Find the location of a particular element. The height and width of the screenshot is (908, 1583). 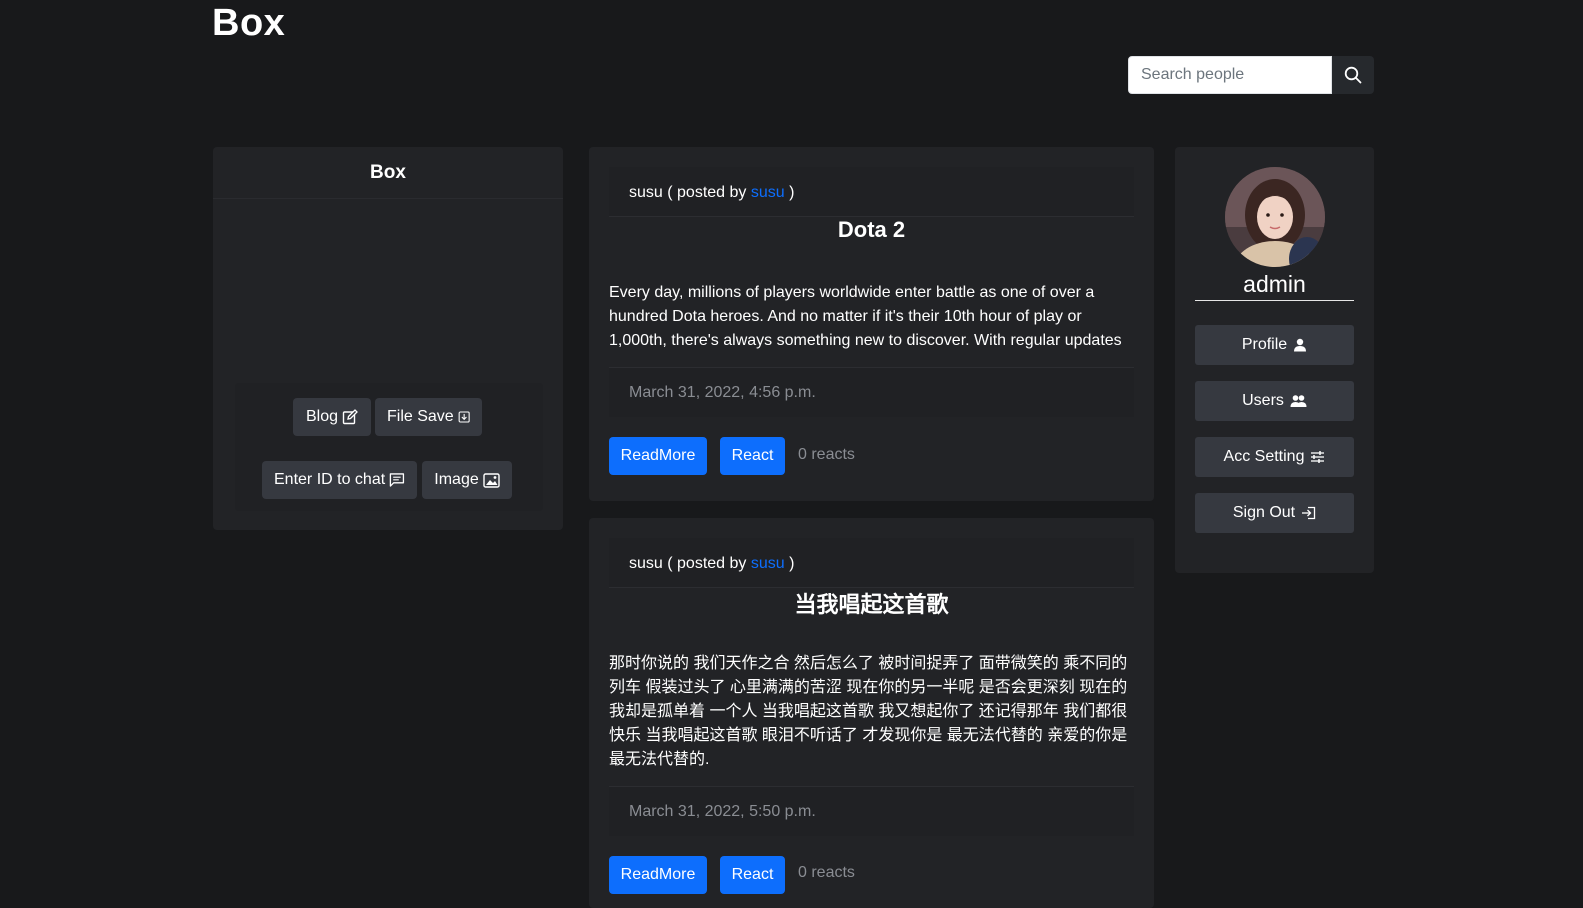

search-button is located at coordinates (1353, 75).